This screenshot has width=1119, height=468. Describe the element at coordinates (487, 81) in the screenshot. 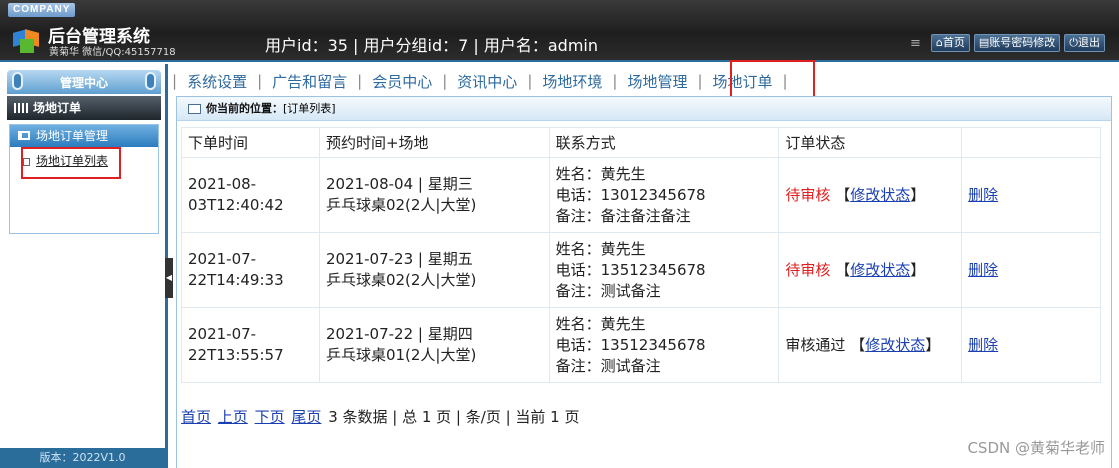

I see `tab-news: 资讯中心` at that location.